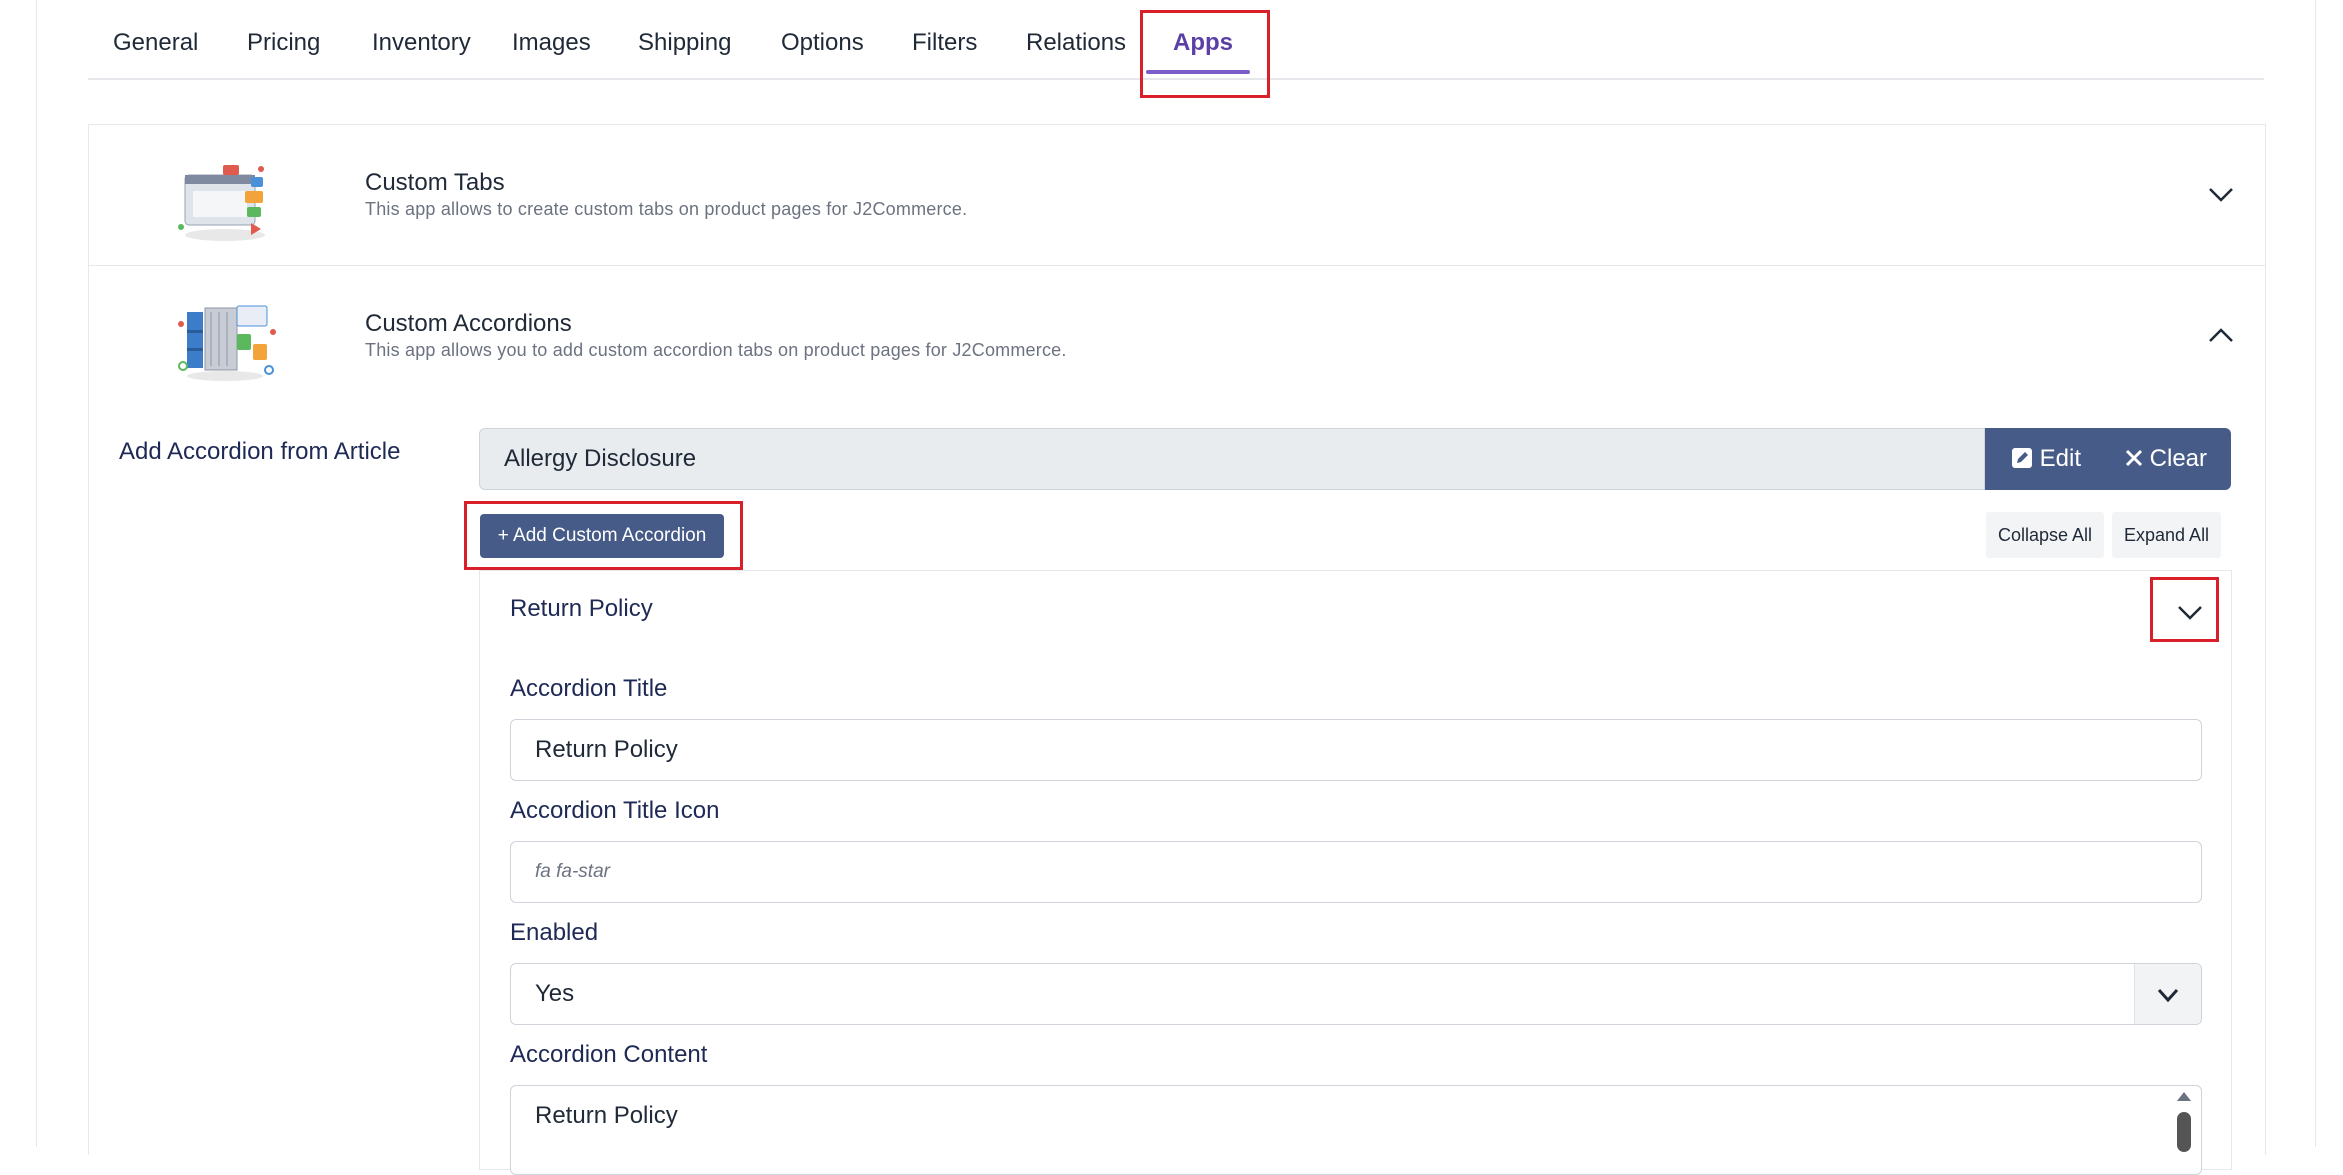 The width and height of the screenshot is (2343, 1175). What do you see at coordinates (554, 932) in the screenshot?
I see `enabled-label: Enabled` at bounding box center [554, 932].